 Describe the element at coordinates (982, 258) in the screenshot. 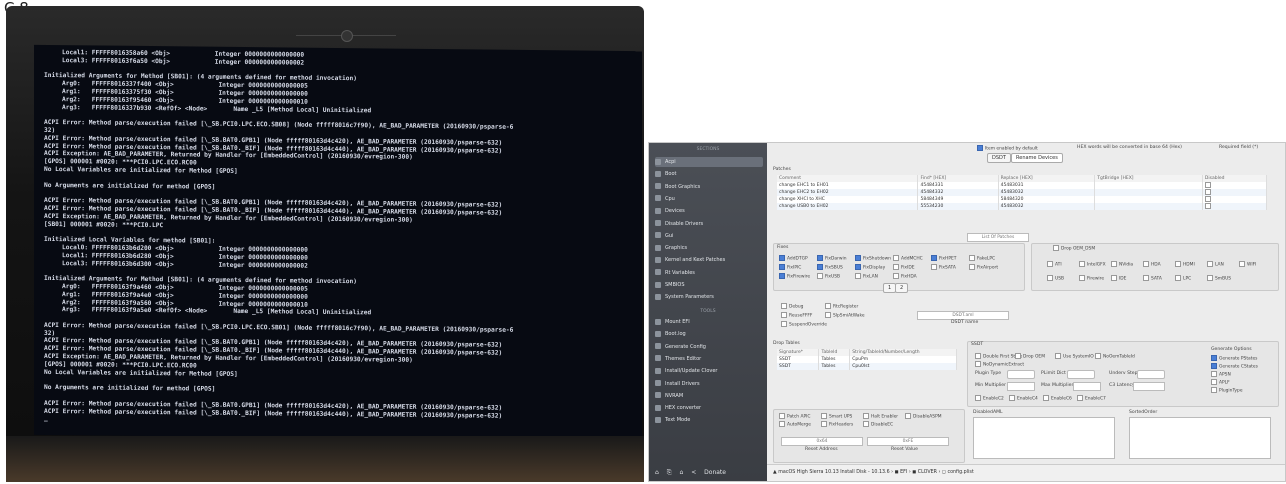

I see `fix-fakelpc: FakeLPC` at that location.